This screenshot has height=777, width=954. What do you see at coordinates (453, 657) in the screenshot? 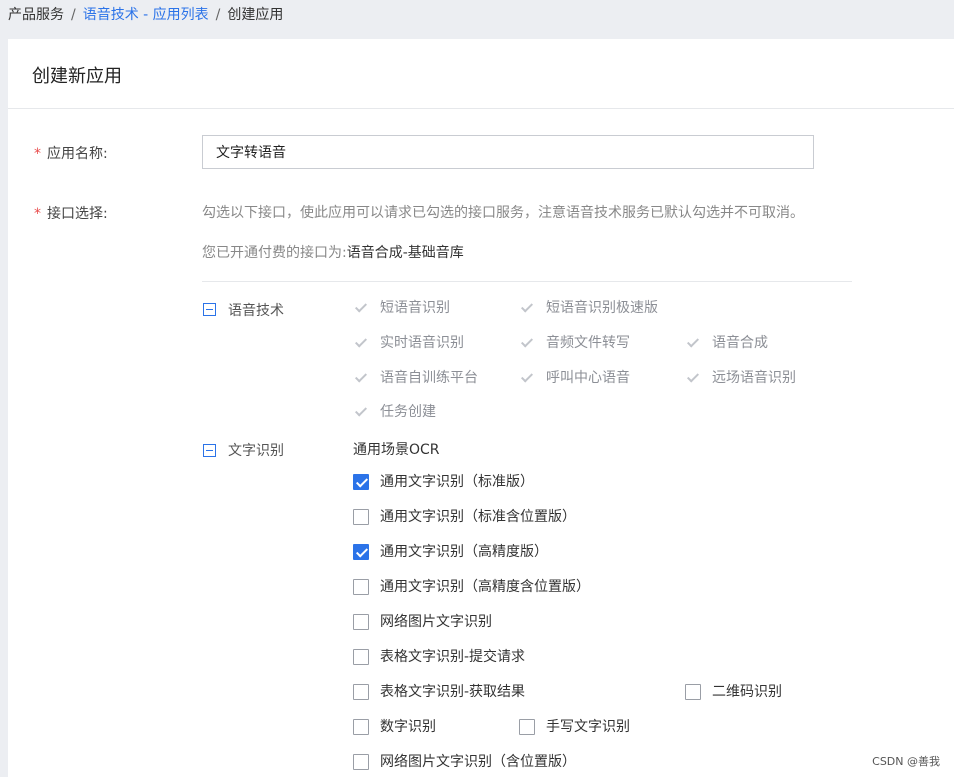
I see `option-label: 表格文字识别-提交请求` at bounding box center [453, 657].